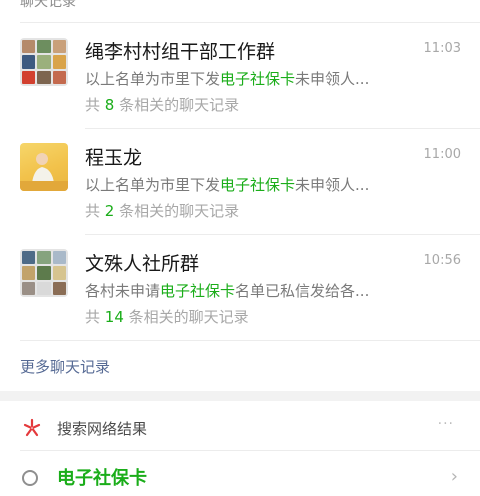  What do you see at coordinates (102, 478) in the screenshot?
I see `search-suggestion-label: 电子社保卡` at bounding box center [102, 478].